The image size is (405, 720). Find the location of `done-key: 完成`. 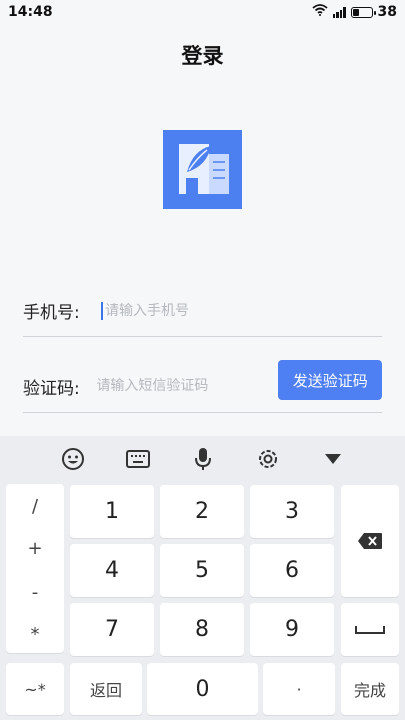

done-key: 完成 is located at coordinates (370, 689).